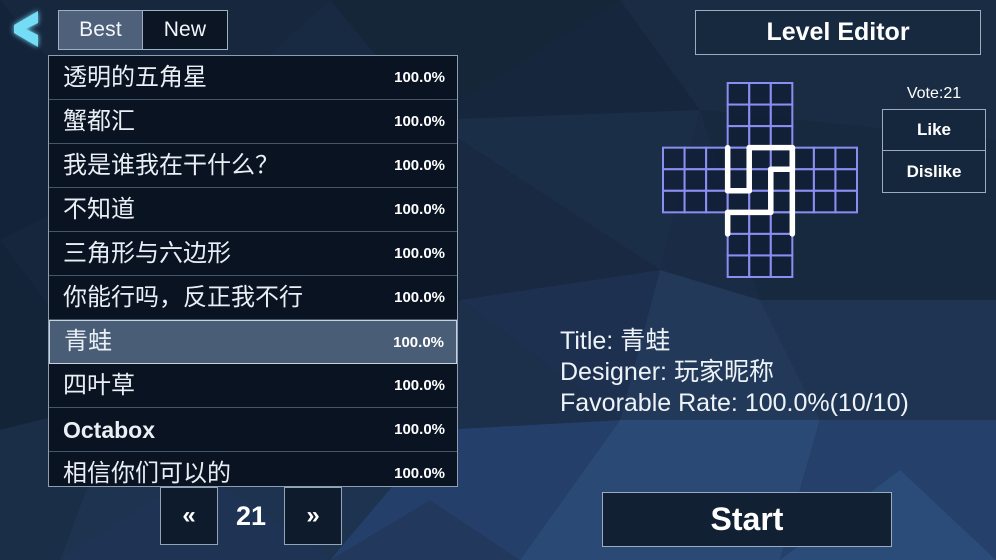 This screenshot has width=996, height=560. I want to click on prev-page-button: «, so click(189, 516).